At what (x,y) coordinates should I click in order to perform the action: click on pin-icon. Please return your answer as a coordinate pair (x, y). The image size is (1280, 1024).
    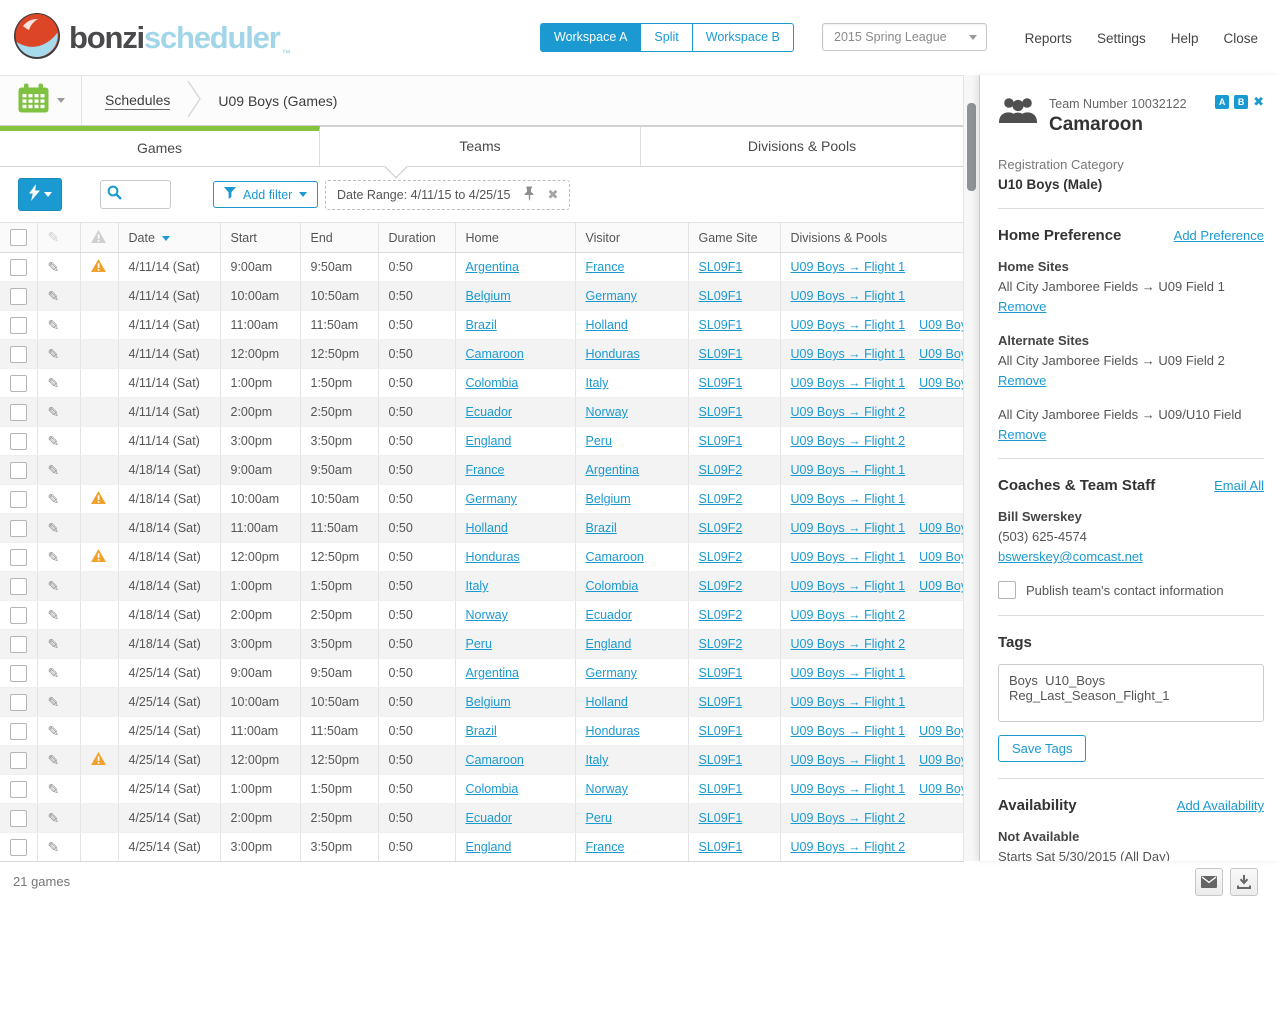
    Looking at the image, I should click on (529, 195).